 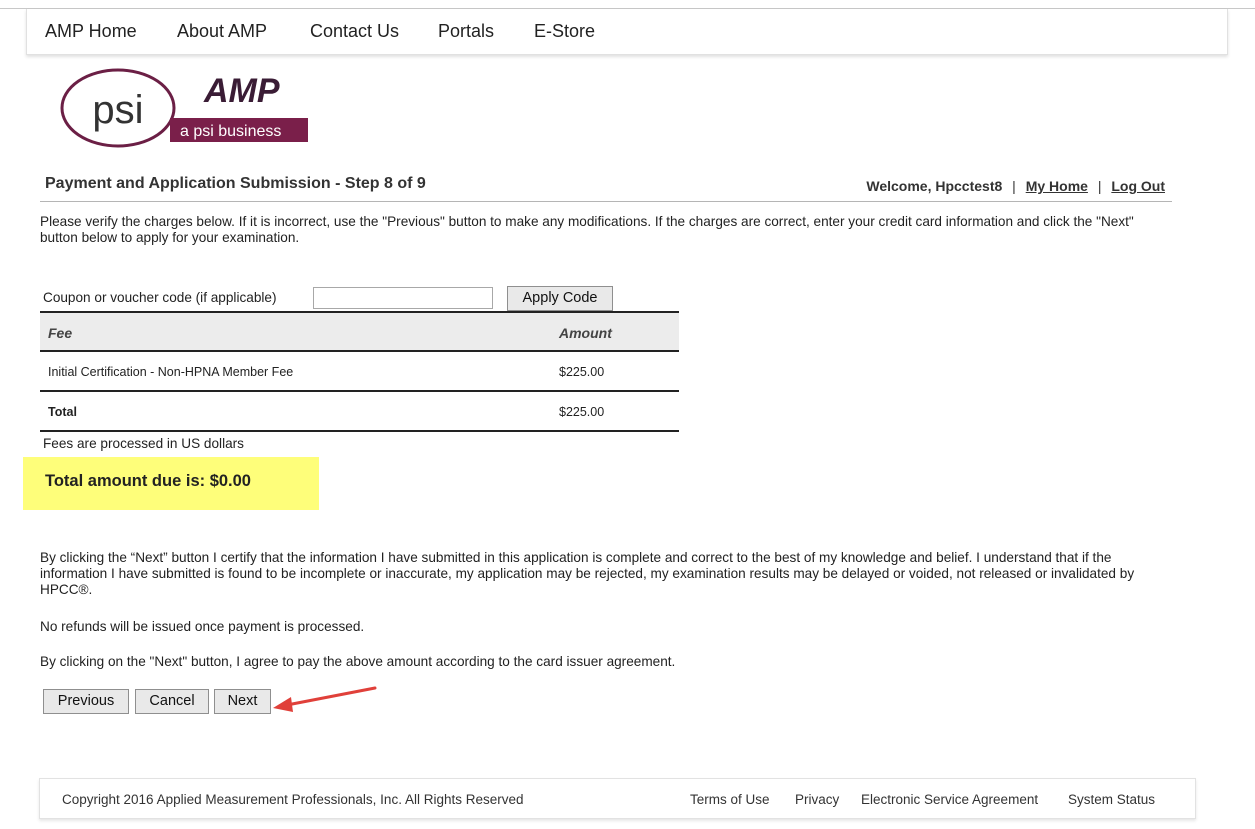 What do you see at coordinates (817, 799) in the screenshot?
I see `footer-privacy-link: Privacy` at bounding box center [817, 799].